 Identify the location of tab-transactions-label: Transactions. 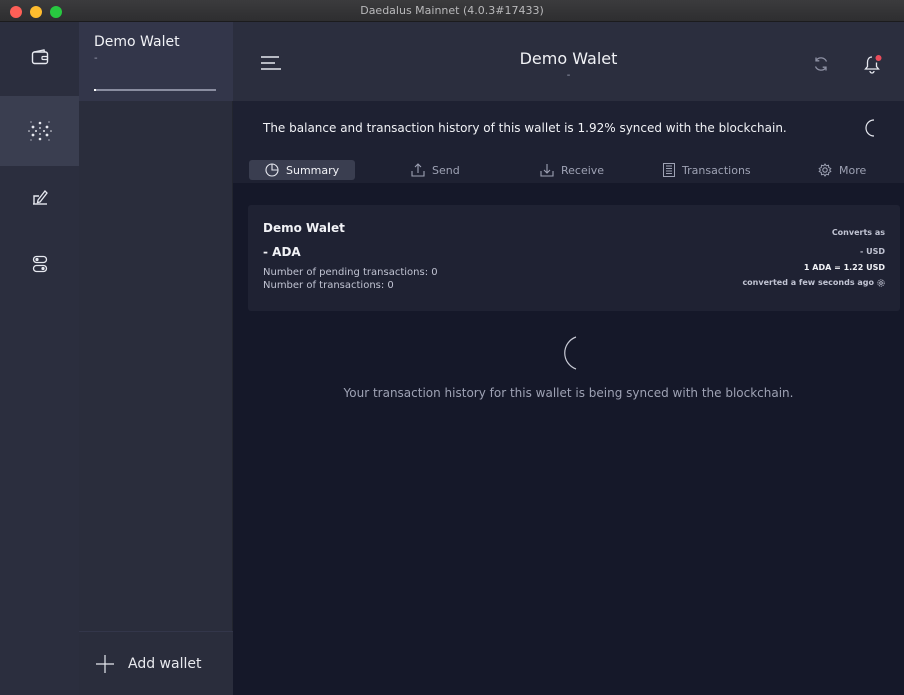
(716, 170).